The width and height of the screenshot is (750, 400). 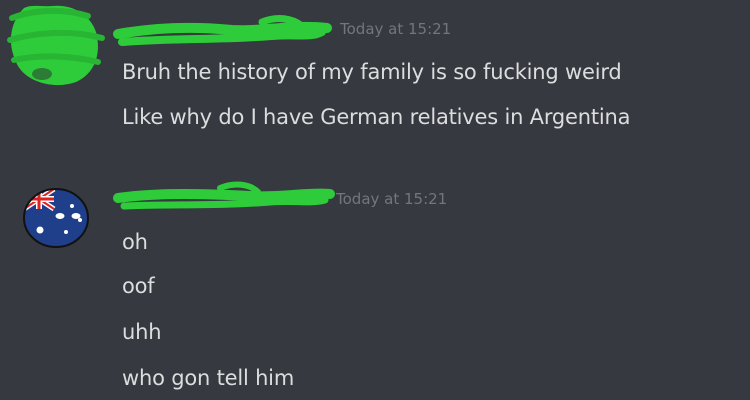 What do you see at coordinates (135, 242) in the screenshot?
I see `message-text: oh` at bounding box center [135, 242].